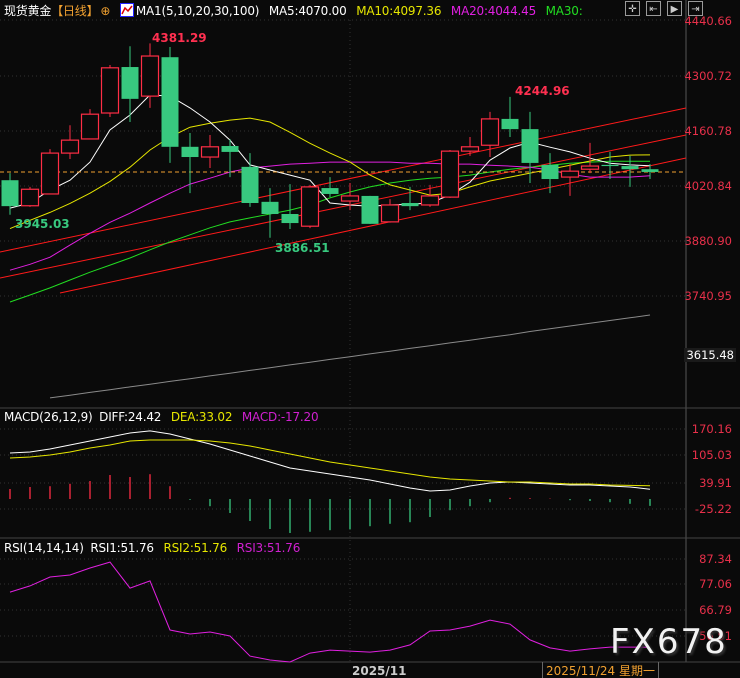 The image size is (740, 678). I want to click on macd-diff-line, so click(330, 461).